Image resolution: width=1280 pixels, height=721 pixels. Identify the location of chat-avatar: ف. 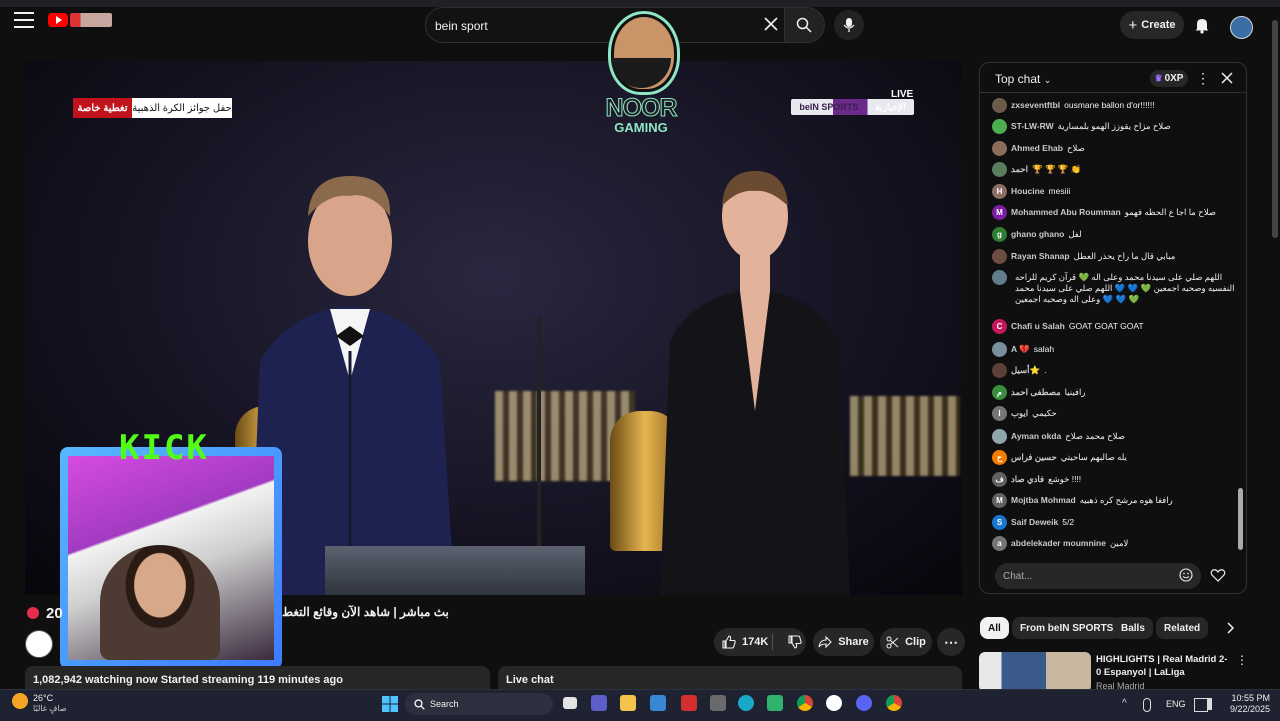
(999, 479).